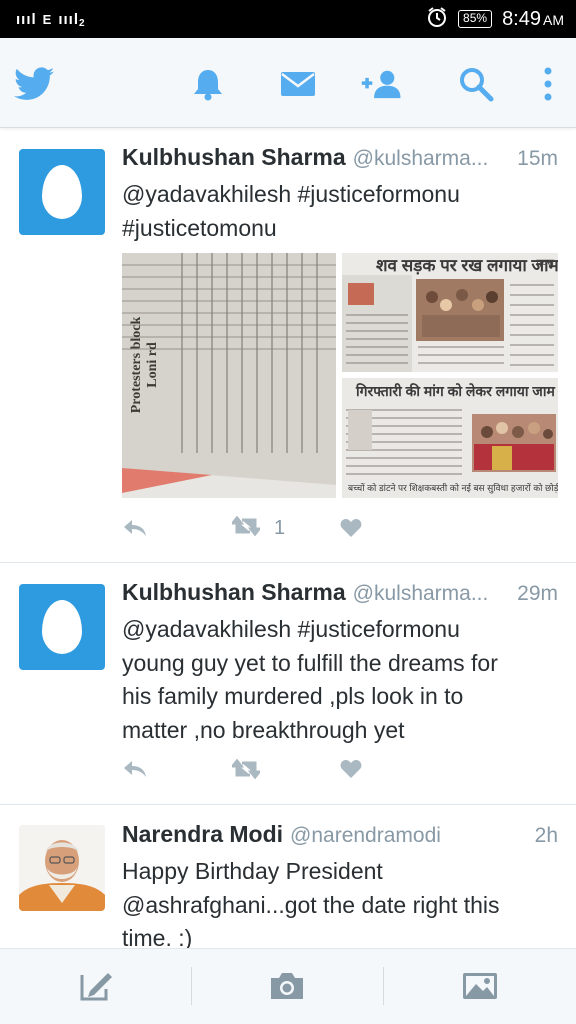 The width and height of the screenshot is (576, 1024). What do you see at coordinates (475, 19) in the screenshot?
I see `battery-indicator: 85%` at bounding box center [475, 19].